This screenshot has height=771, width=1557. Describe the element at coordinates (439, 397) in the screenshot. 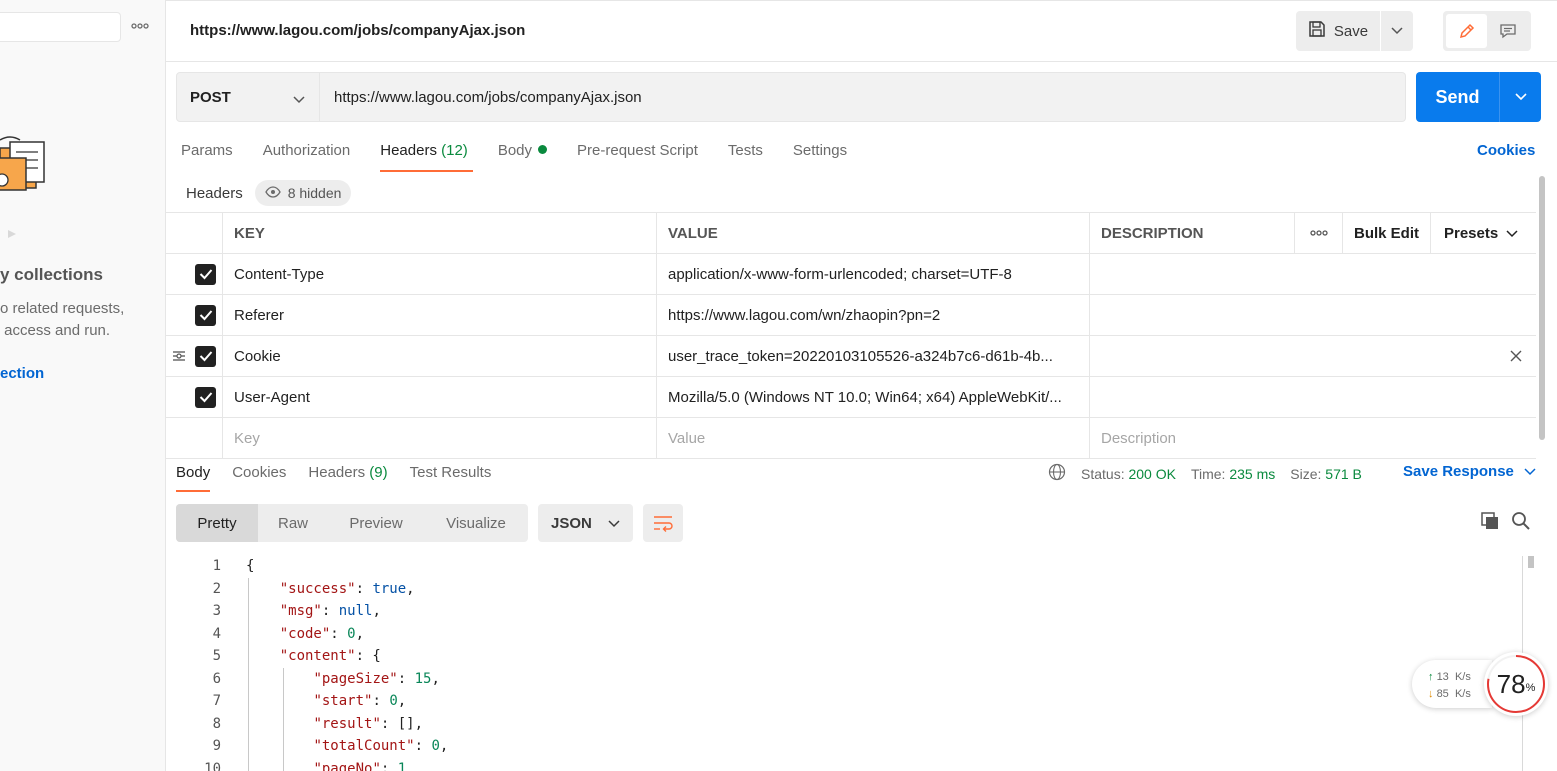

I see `header-key-cell: User-Agent` at that location.